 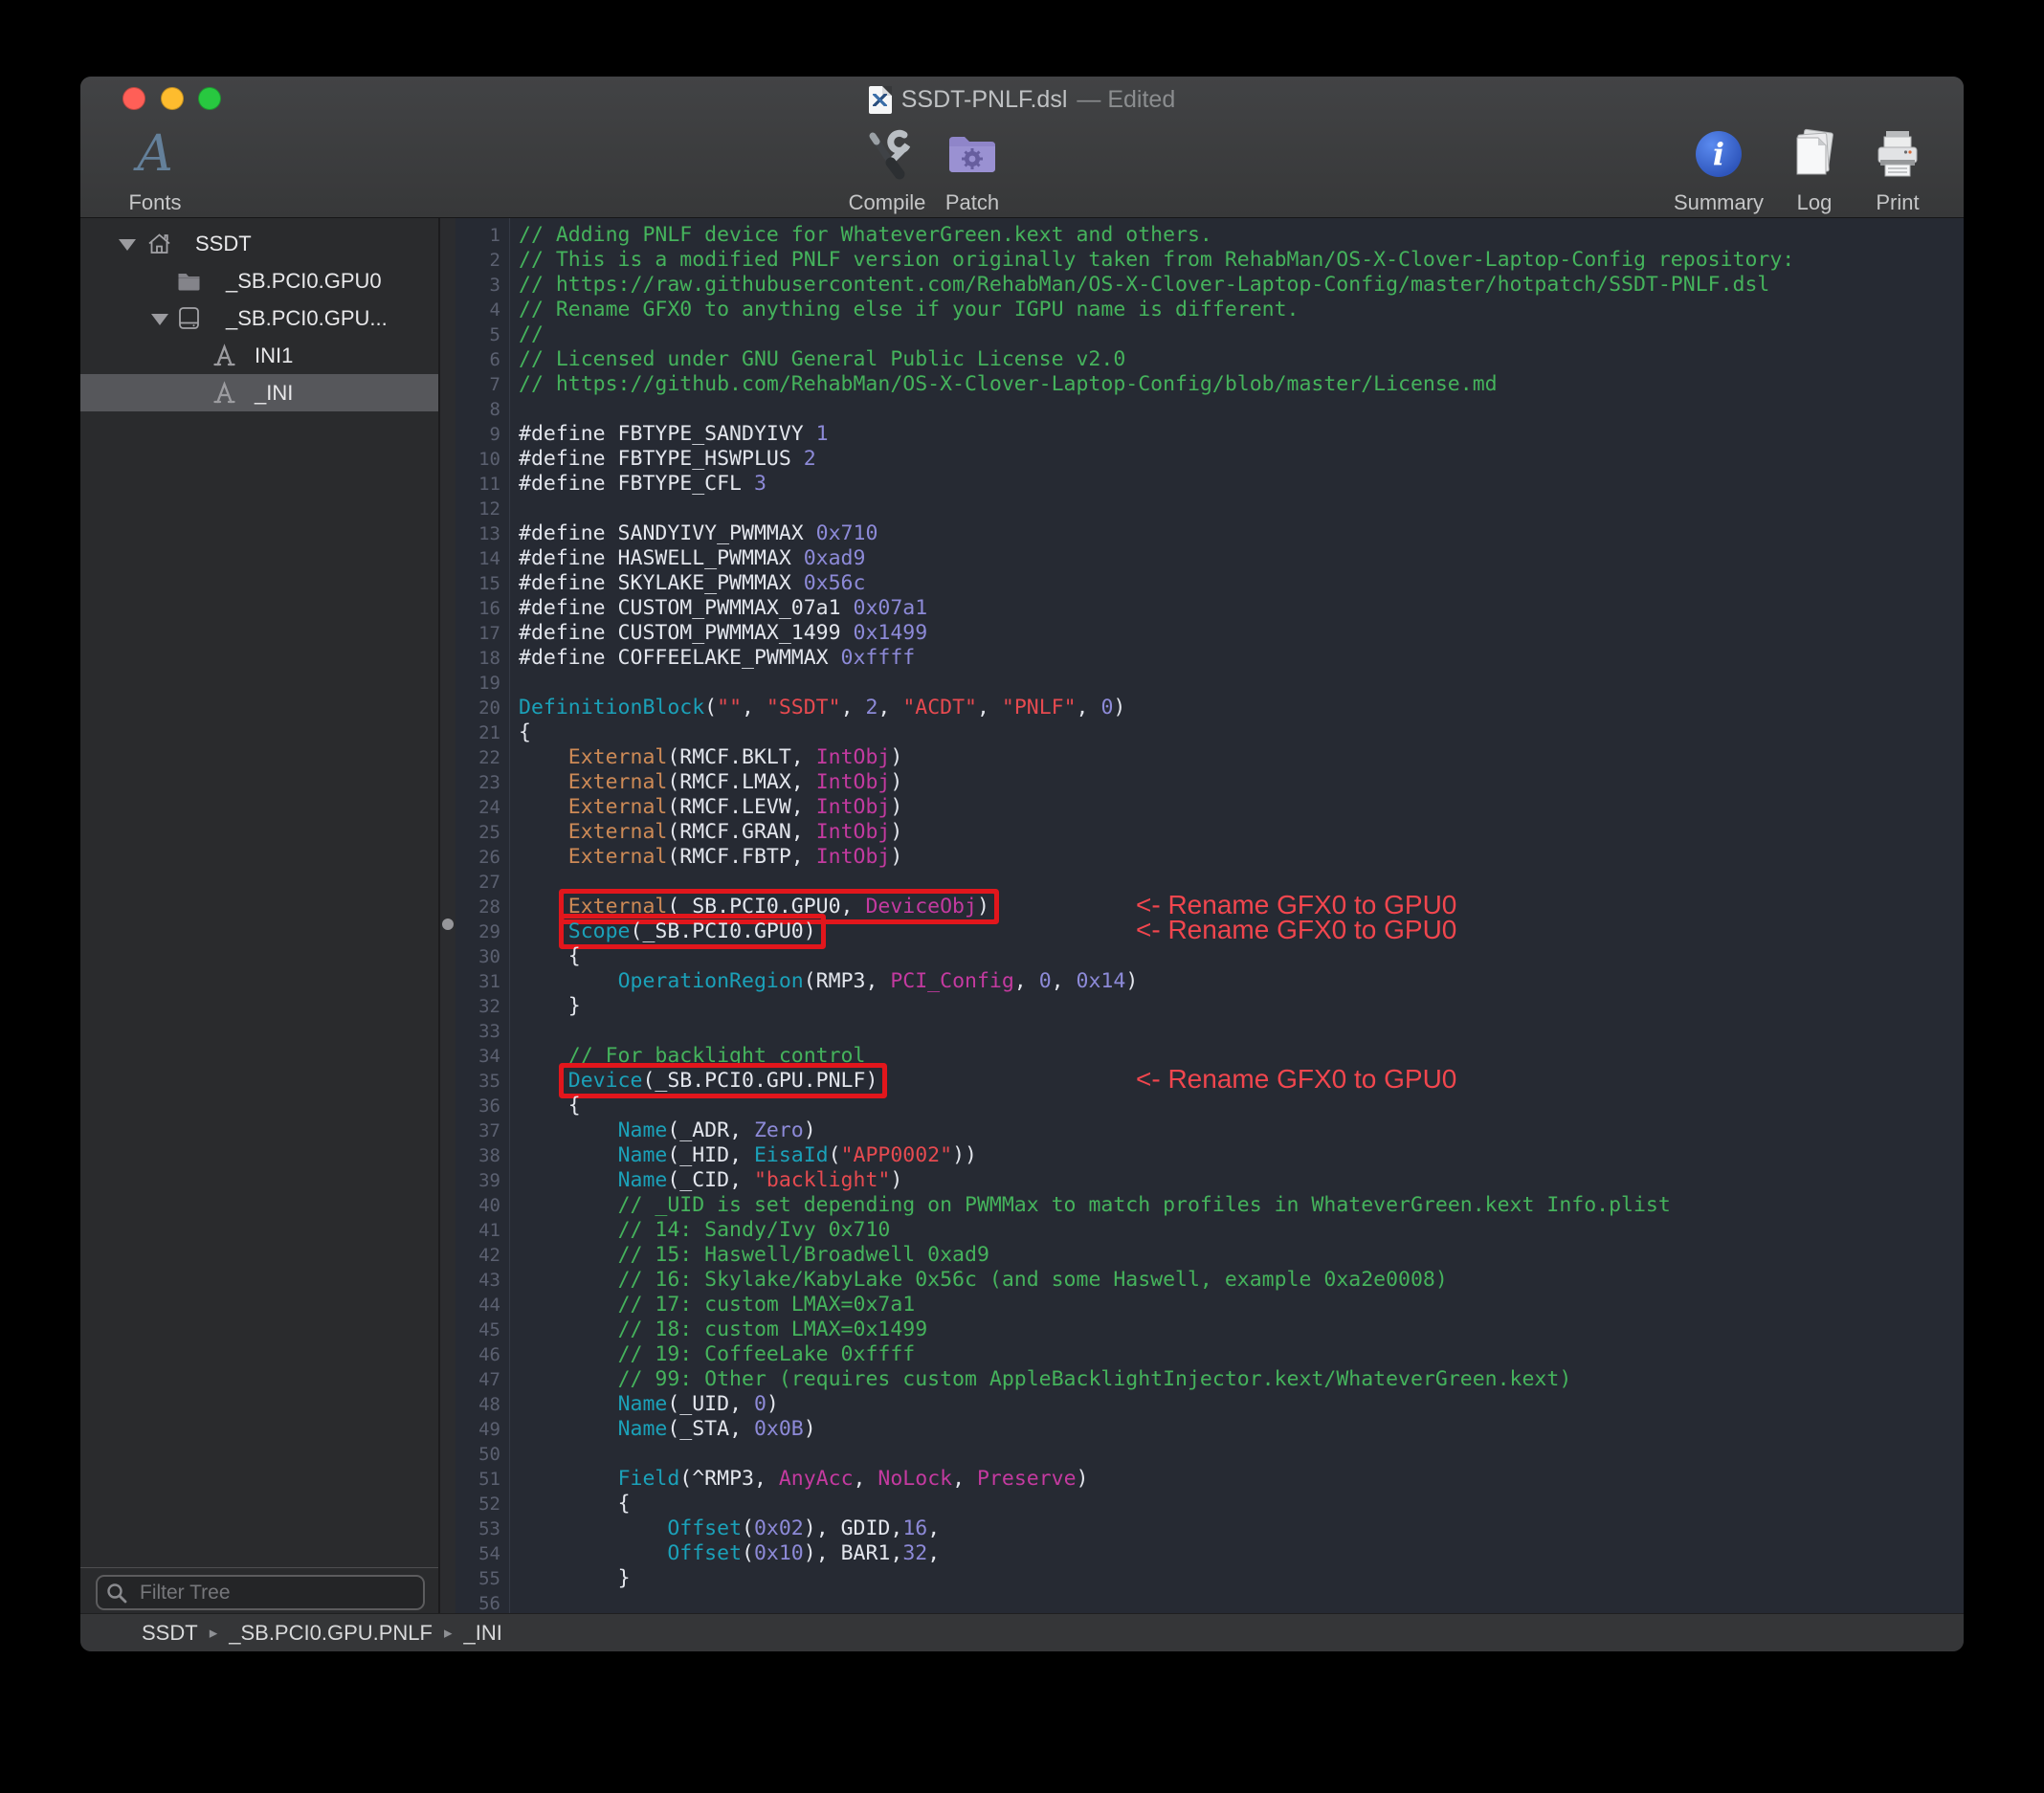 What do you see at coordinates (448, 924) in the screenshot?
I see `gutter-marker-dot` at bounding box center [448, 924].